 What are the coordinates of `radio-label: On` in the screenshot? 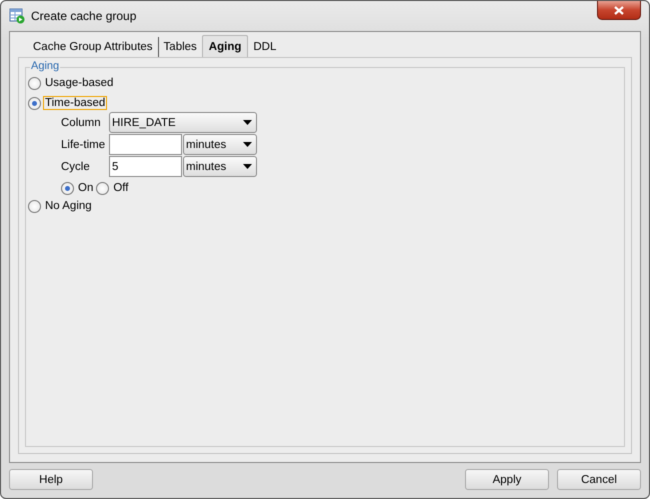 It's located at (86, 188).